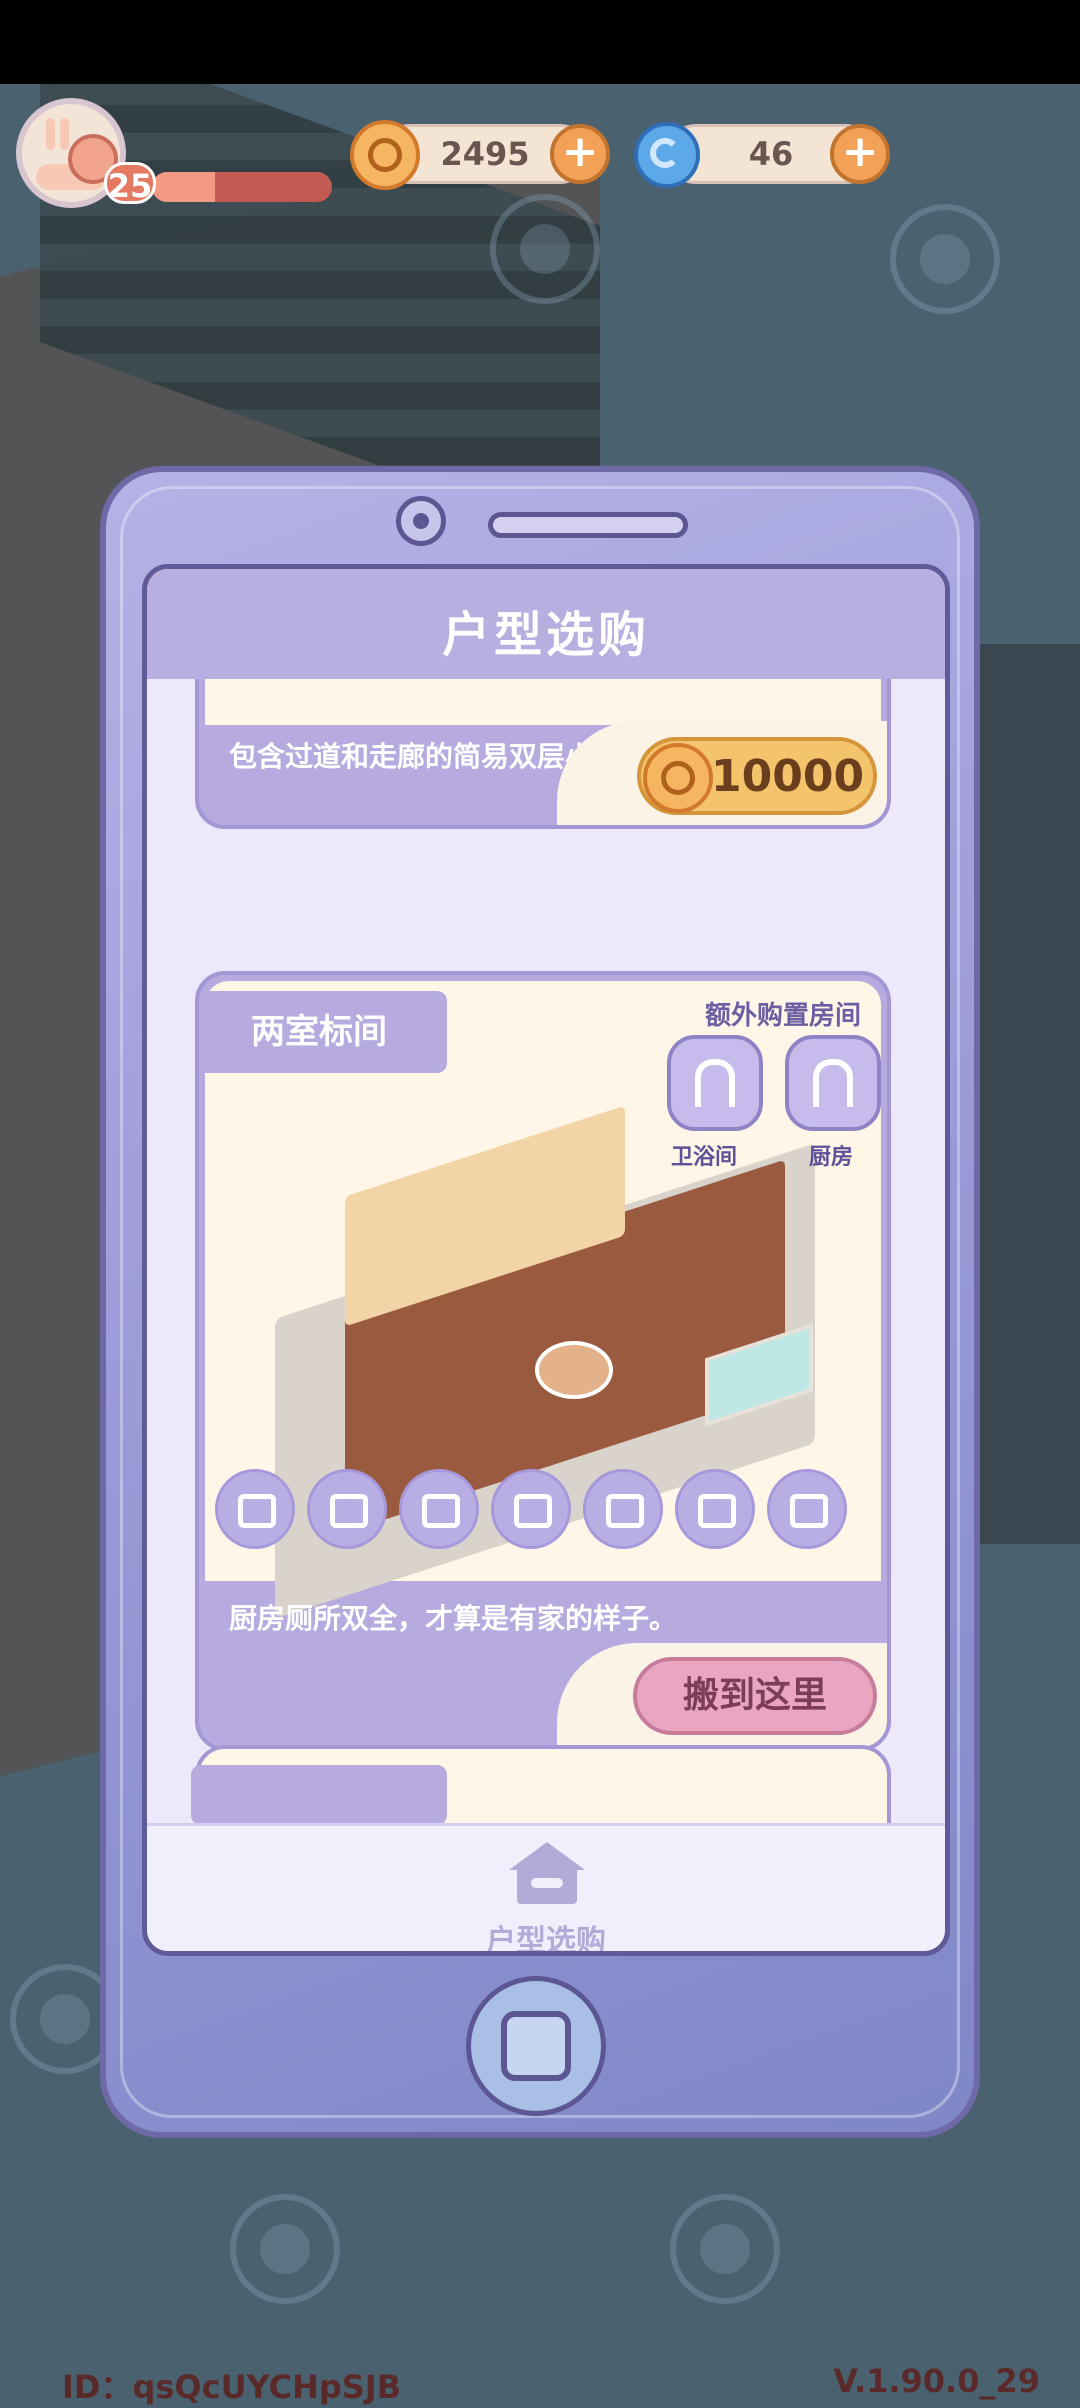 The image size is (1080, 2408). I want to click on card-action-area: 搬到这里, so click(722, 1695).